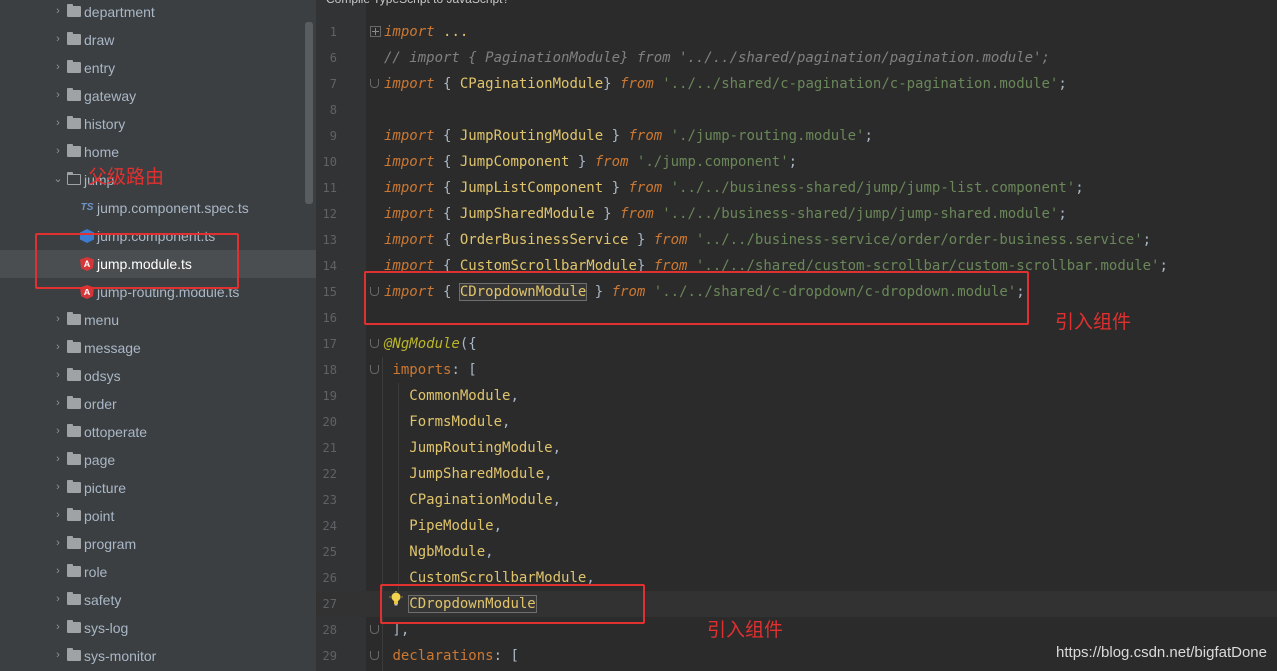 This screenshot has height=671, width=1277. What do you see at coordinates (152, 13) in the screenshot?
I see `tree-folder: › department` at bounding box center [152, 13].